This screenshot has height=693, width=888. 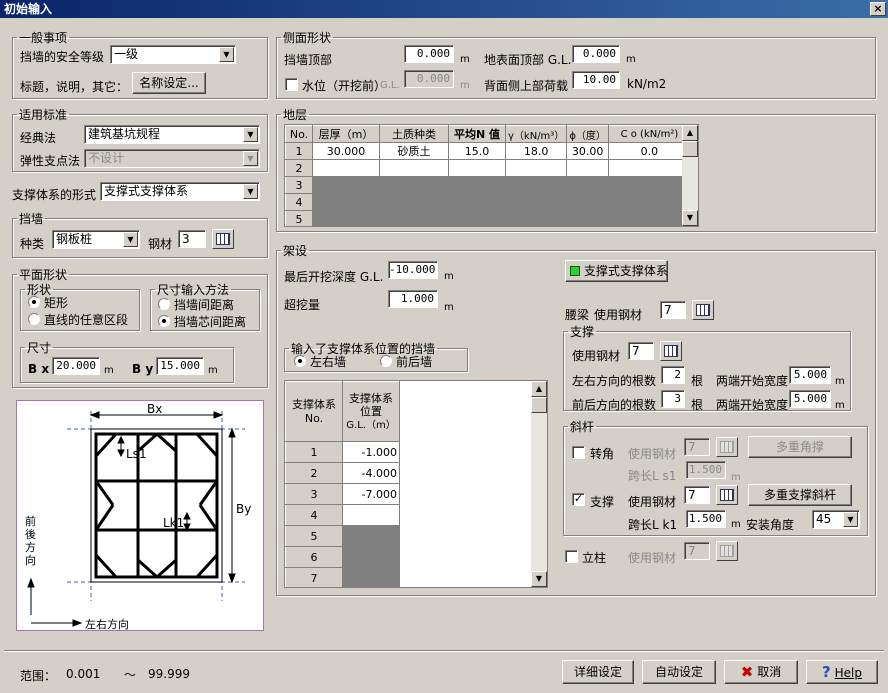 What do you see at coordinates (652, 558) in the screenshot?
I see `column-use-label: 使用钢材` at bounding box center [652, 558].